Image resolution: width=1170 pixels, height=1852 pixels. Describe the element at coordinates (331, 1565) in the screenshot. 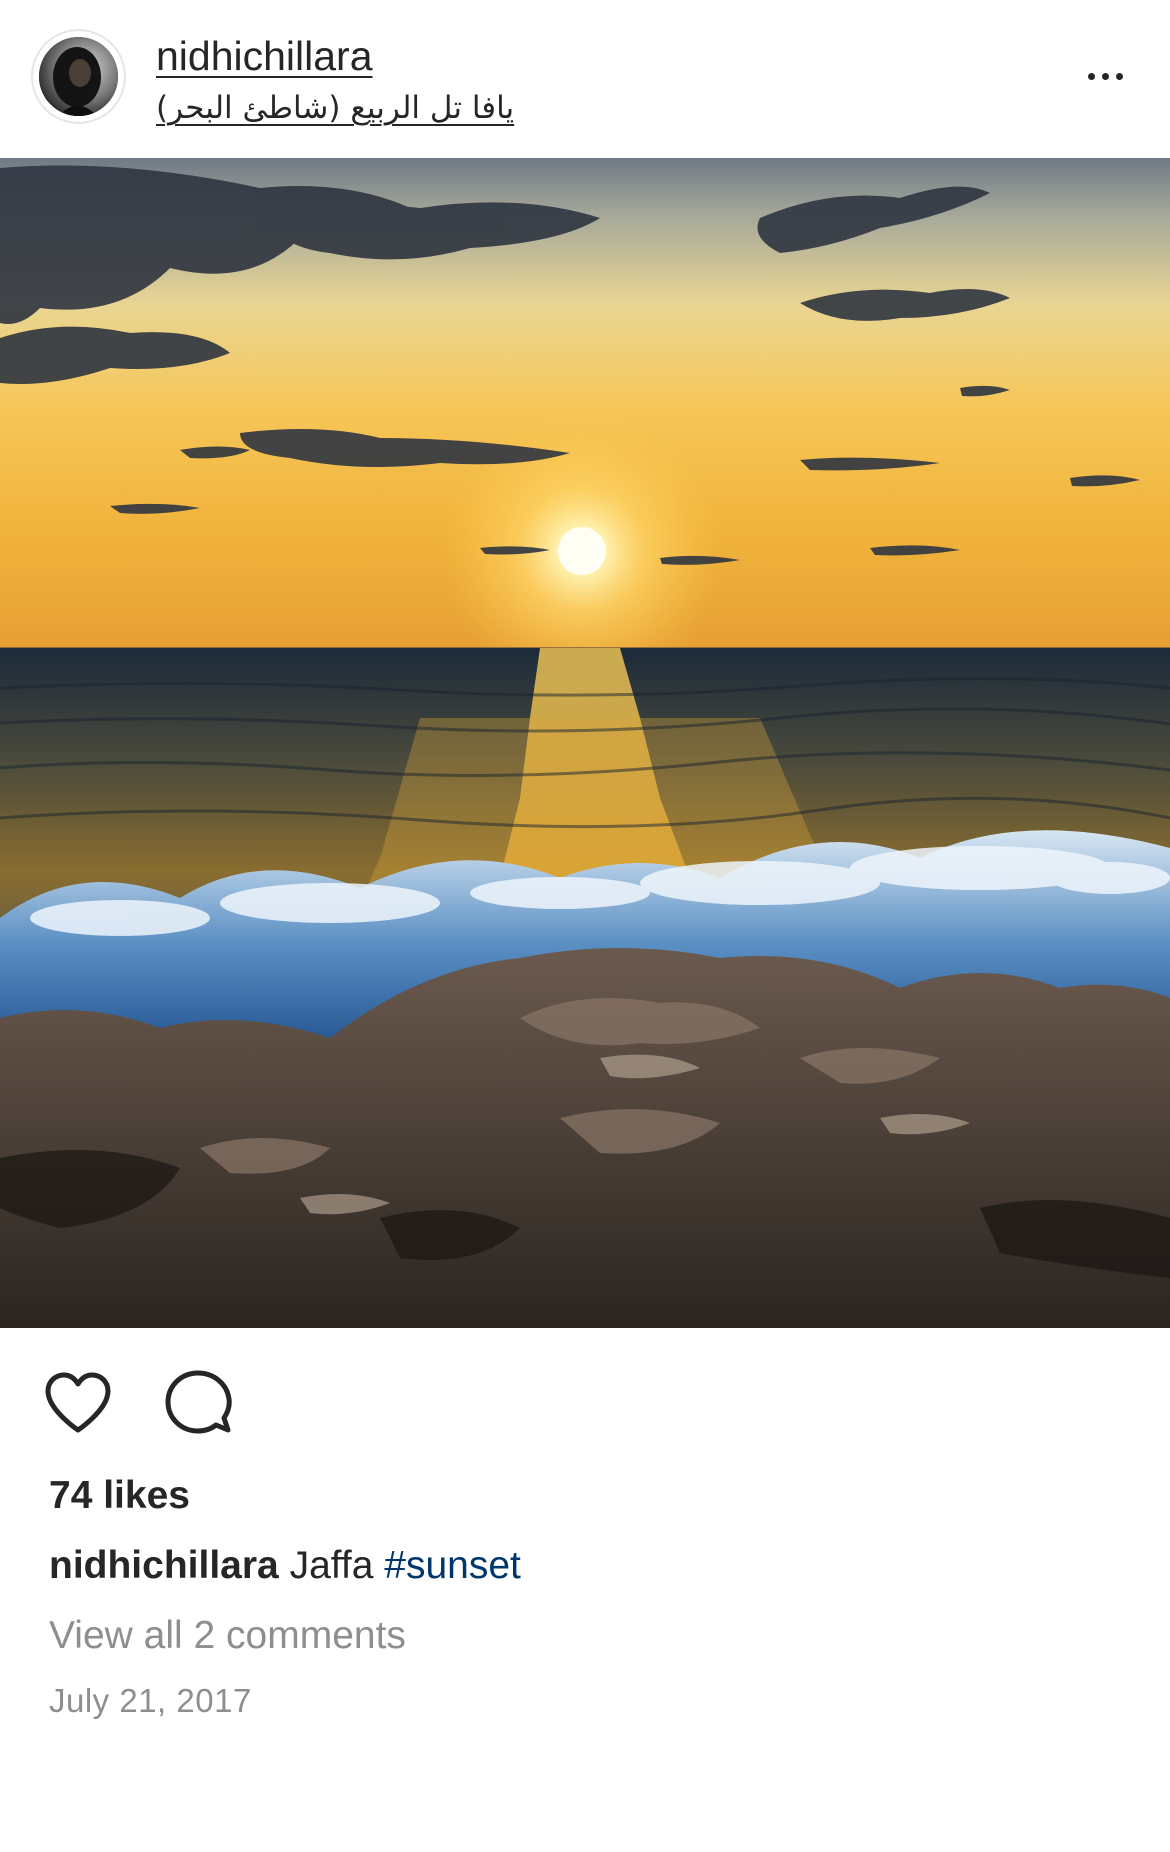

I see `caption-text: Jaffa` at that location.